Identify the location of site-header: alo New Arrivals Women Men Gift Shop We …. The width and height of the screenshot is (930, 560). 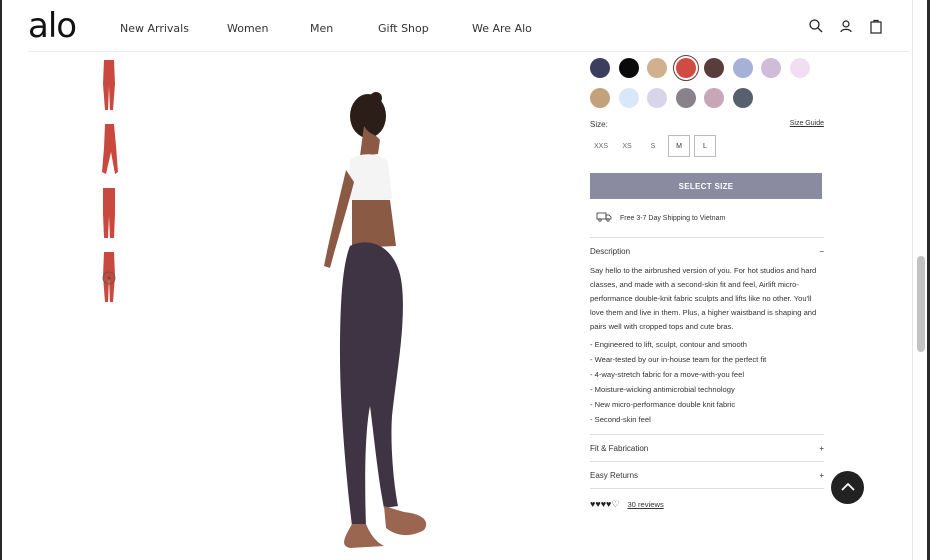
(469, 26).